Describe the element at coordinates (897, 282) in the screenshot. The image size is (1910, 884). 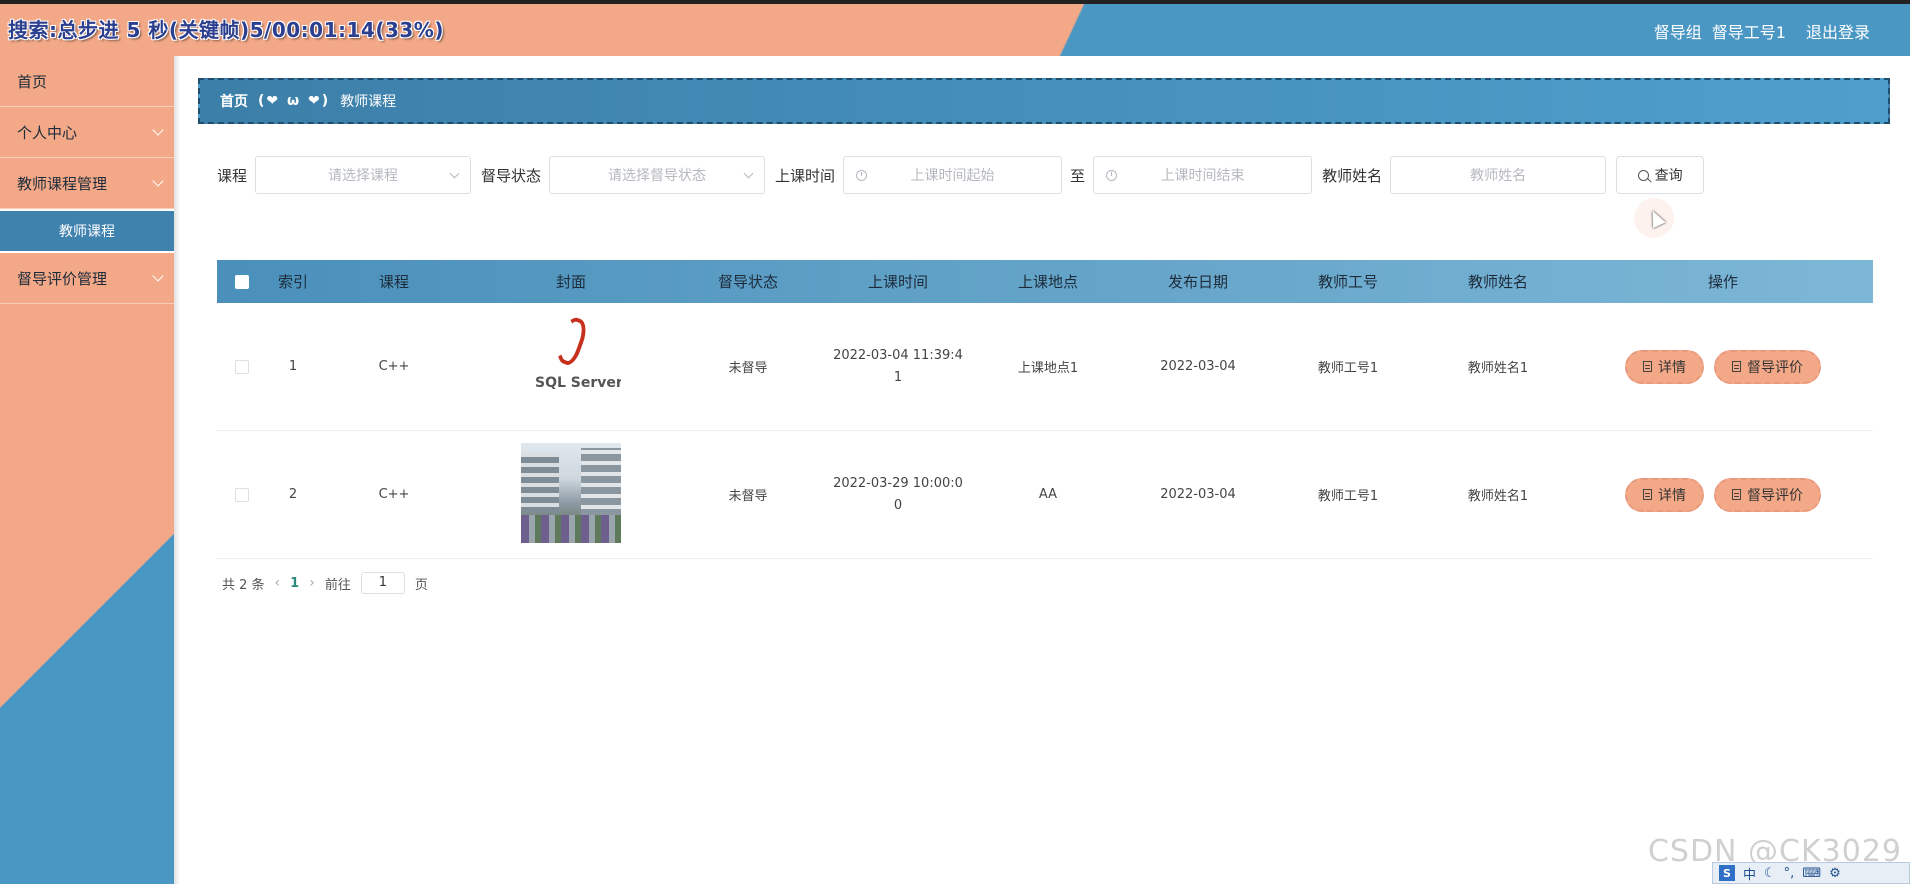
I see `col-header-time: 上课时间` at that location.